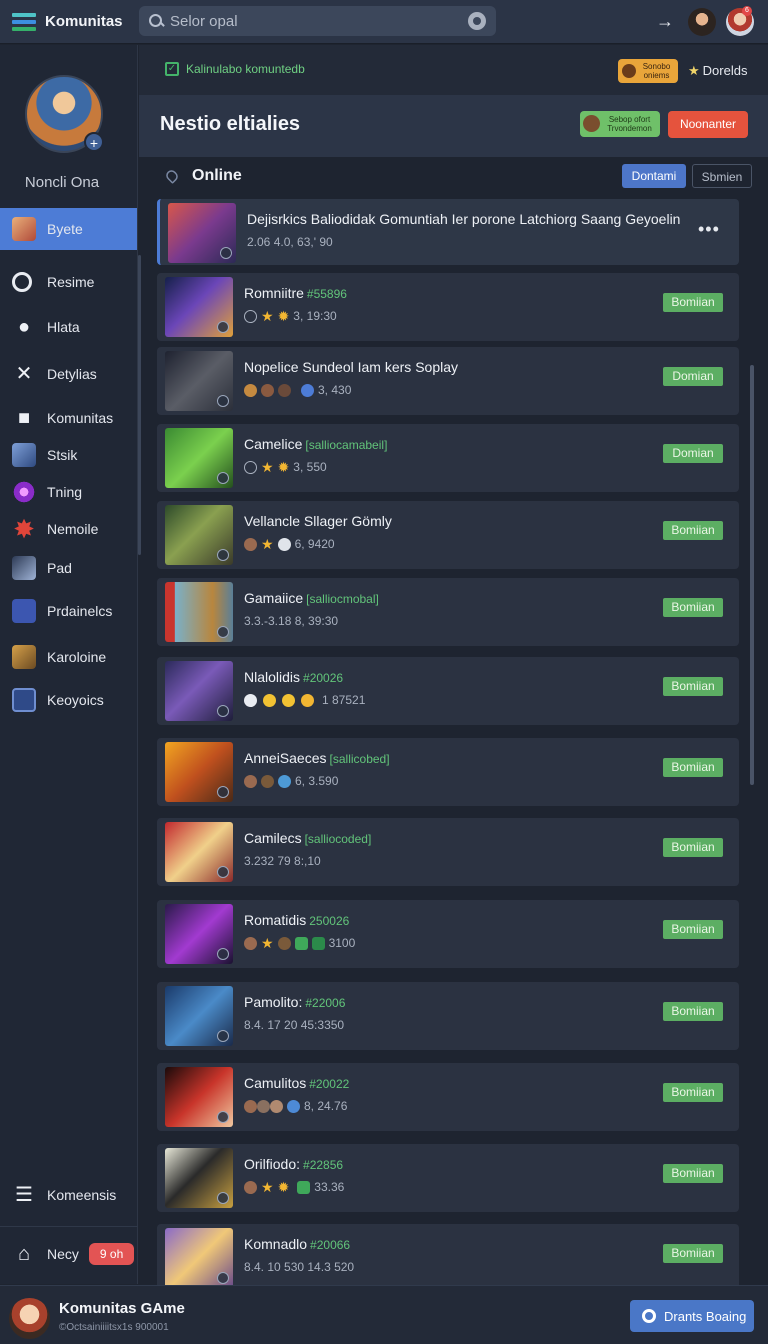 The height and width of the screenshot is (1344, 768). I want to click on user-avatar, so click(702, 22).